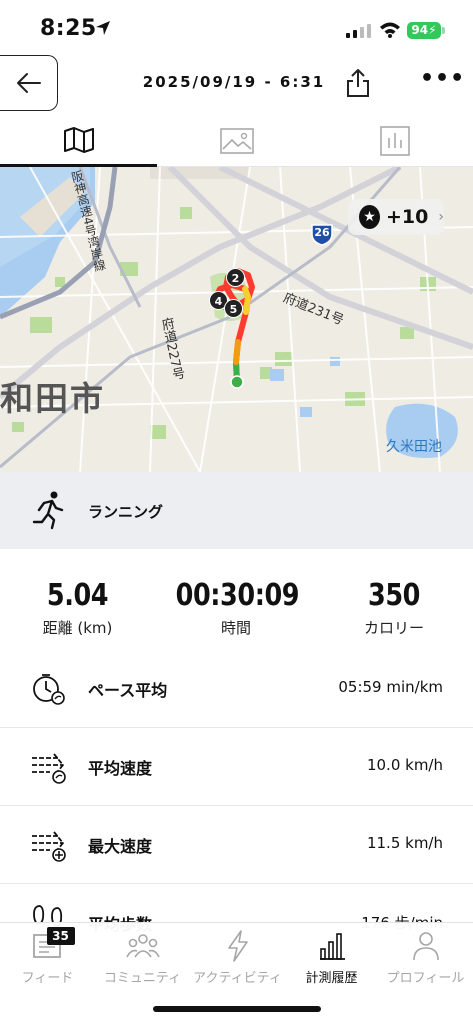  I want to click on person-icon, so click(426, 946).